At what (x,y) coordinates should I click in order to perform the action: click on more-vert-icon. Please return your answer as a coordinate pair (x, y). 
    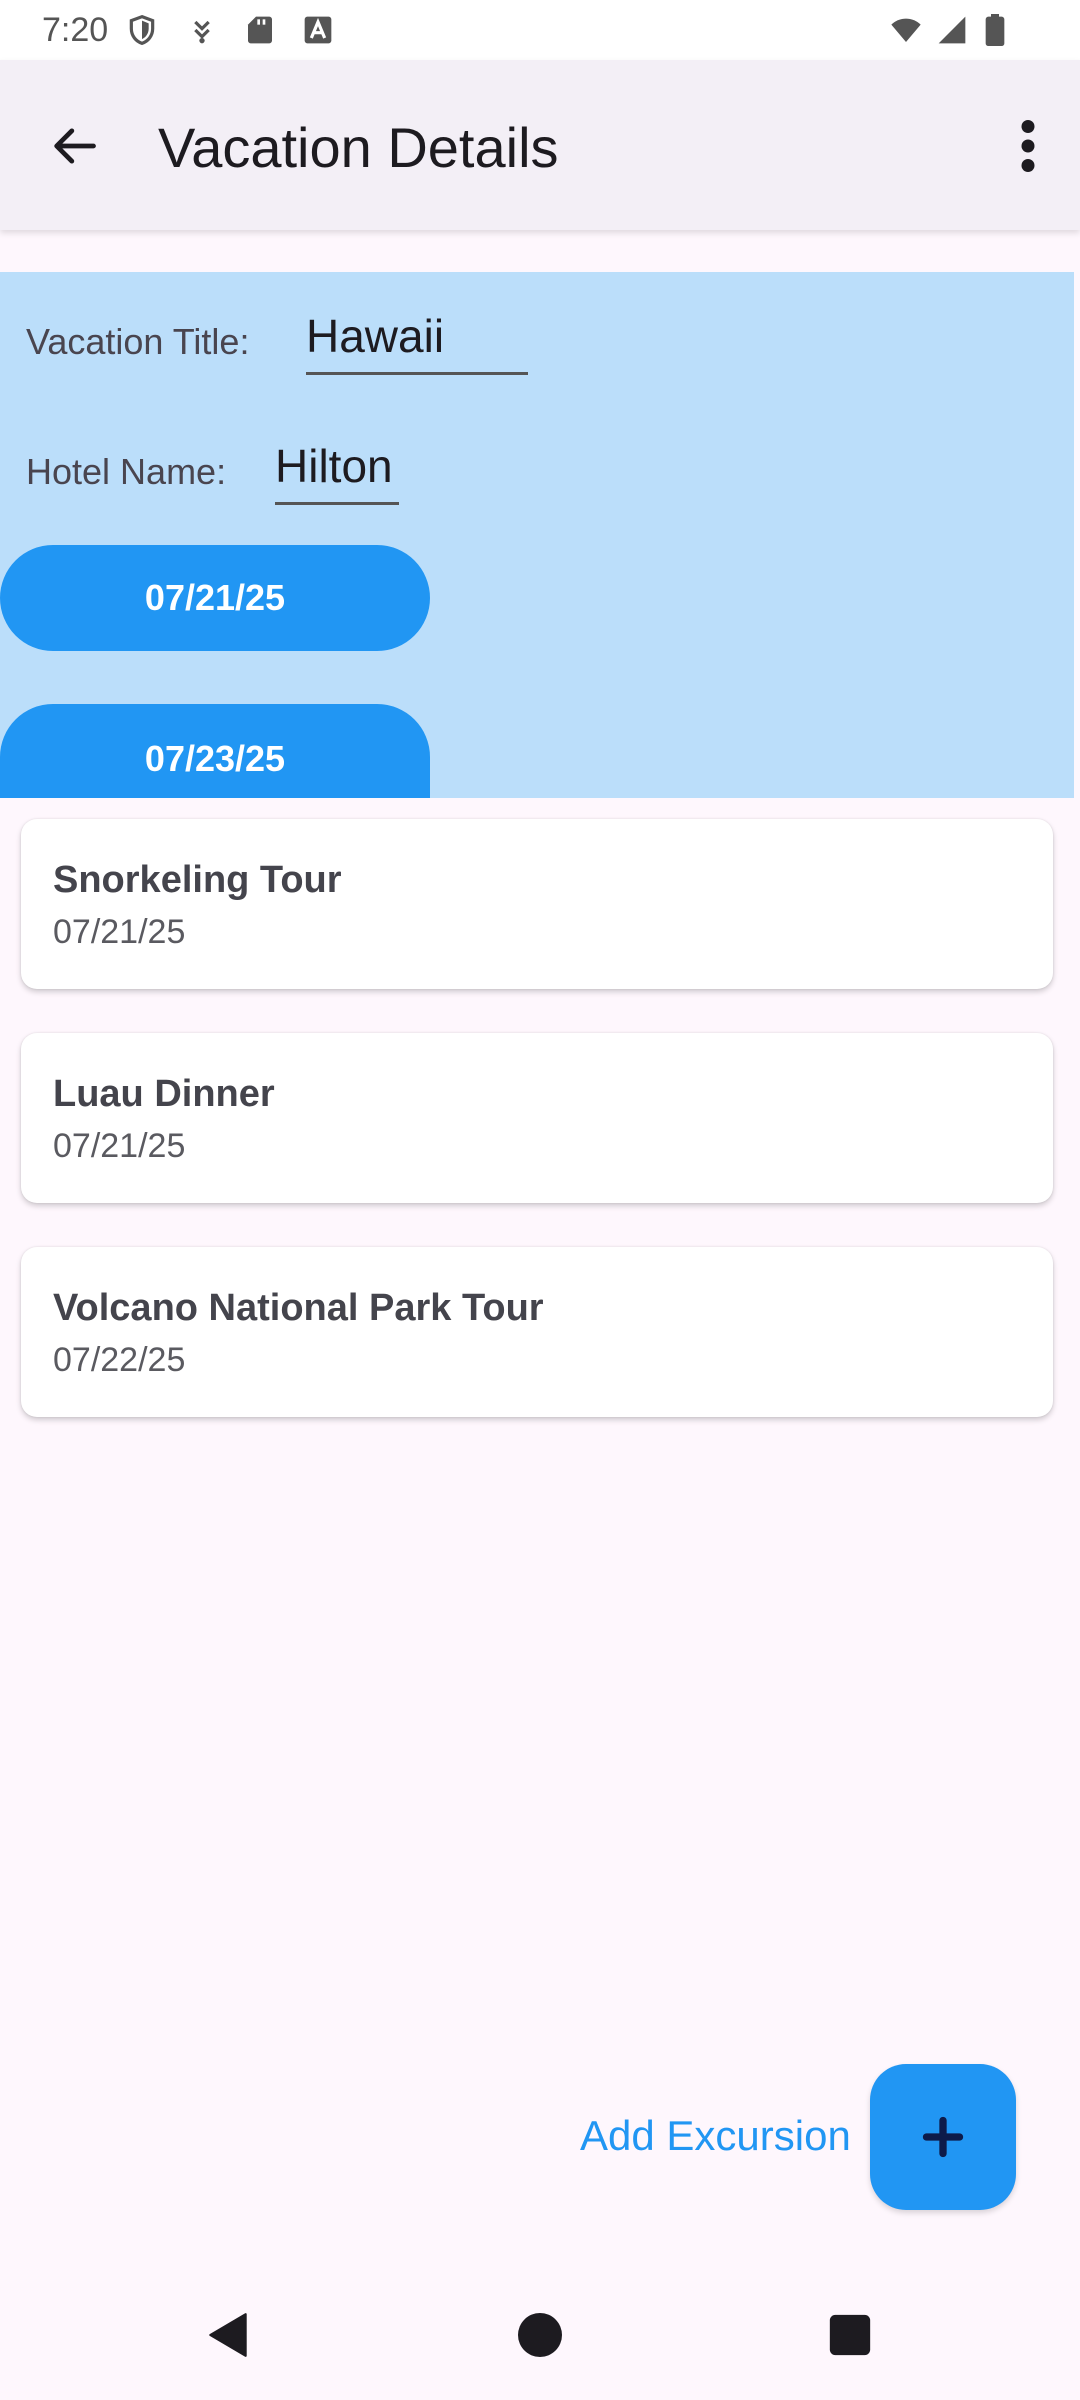
    Looking at the image, I should click on (1028, 146).